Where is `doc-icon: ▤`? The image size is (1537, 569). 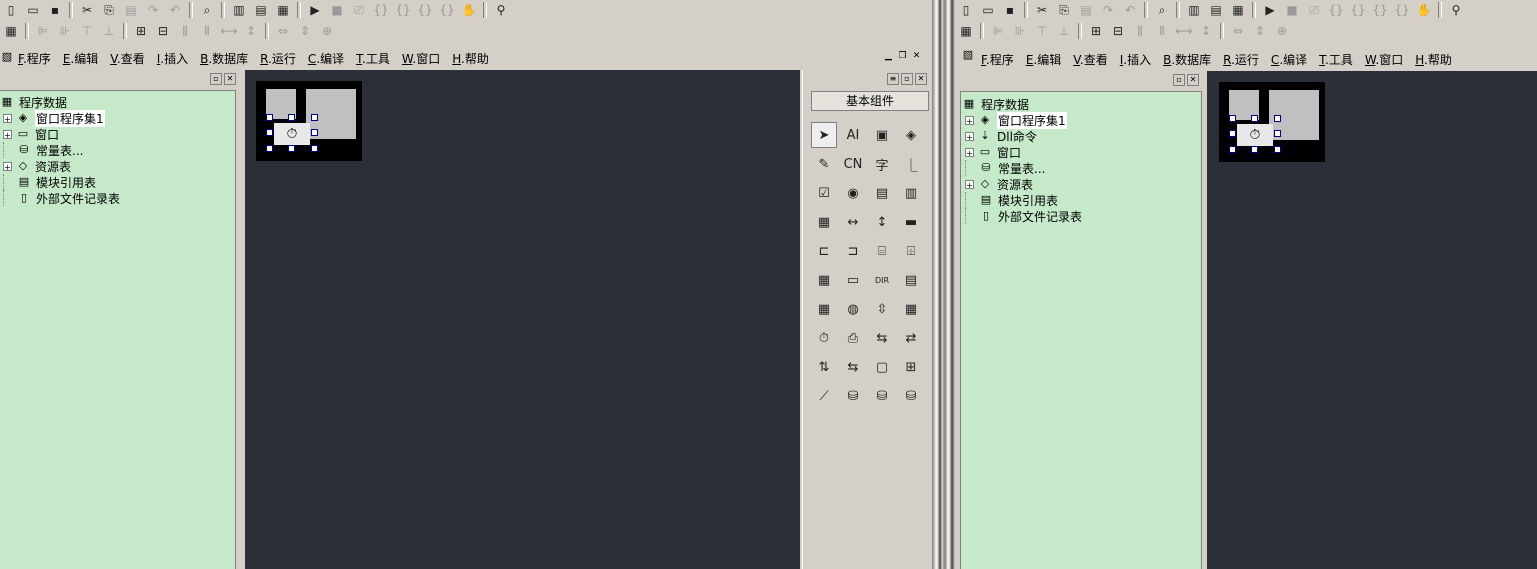
doc-icon: ▤ is located at coordinates (911, 280).